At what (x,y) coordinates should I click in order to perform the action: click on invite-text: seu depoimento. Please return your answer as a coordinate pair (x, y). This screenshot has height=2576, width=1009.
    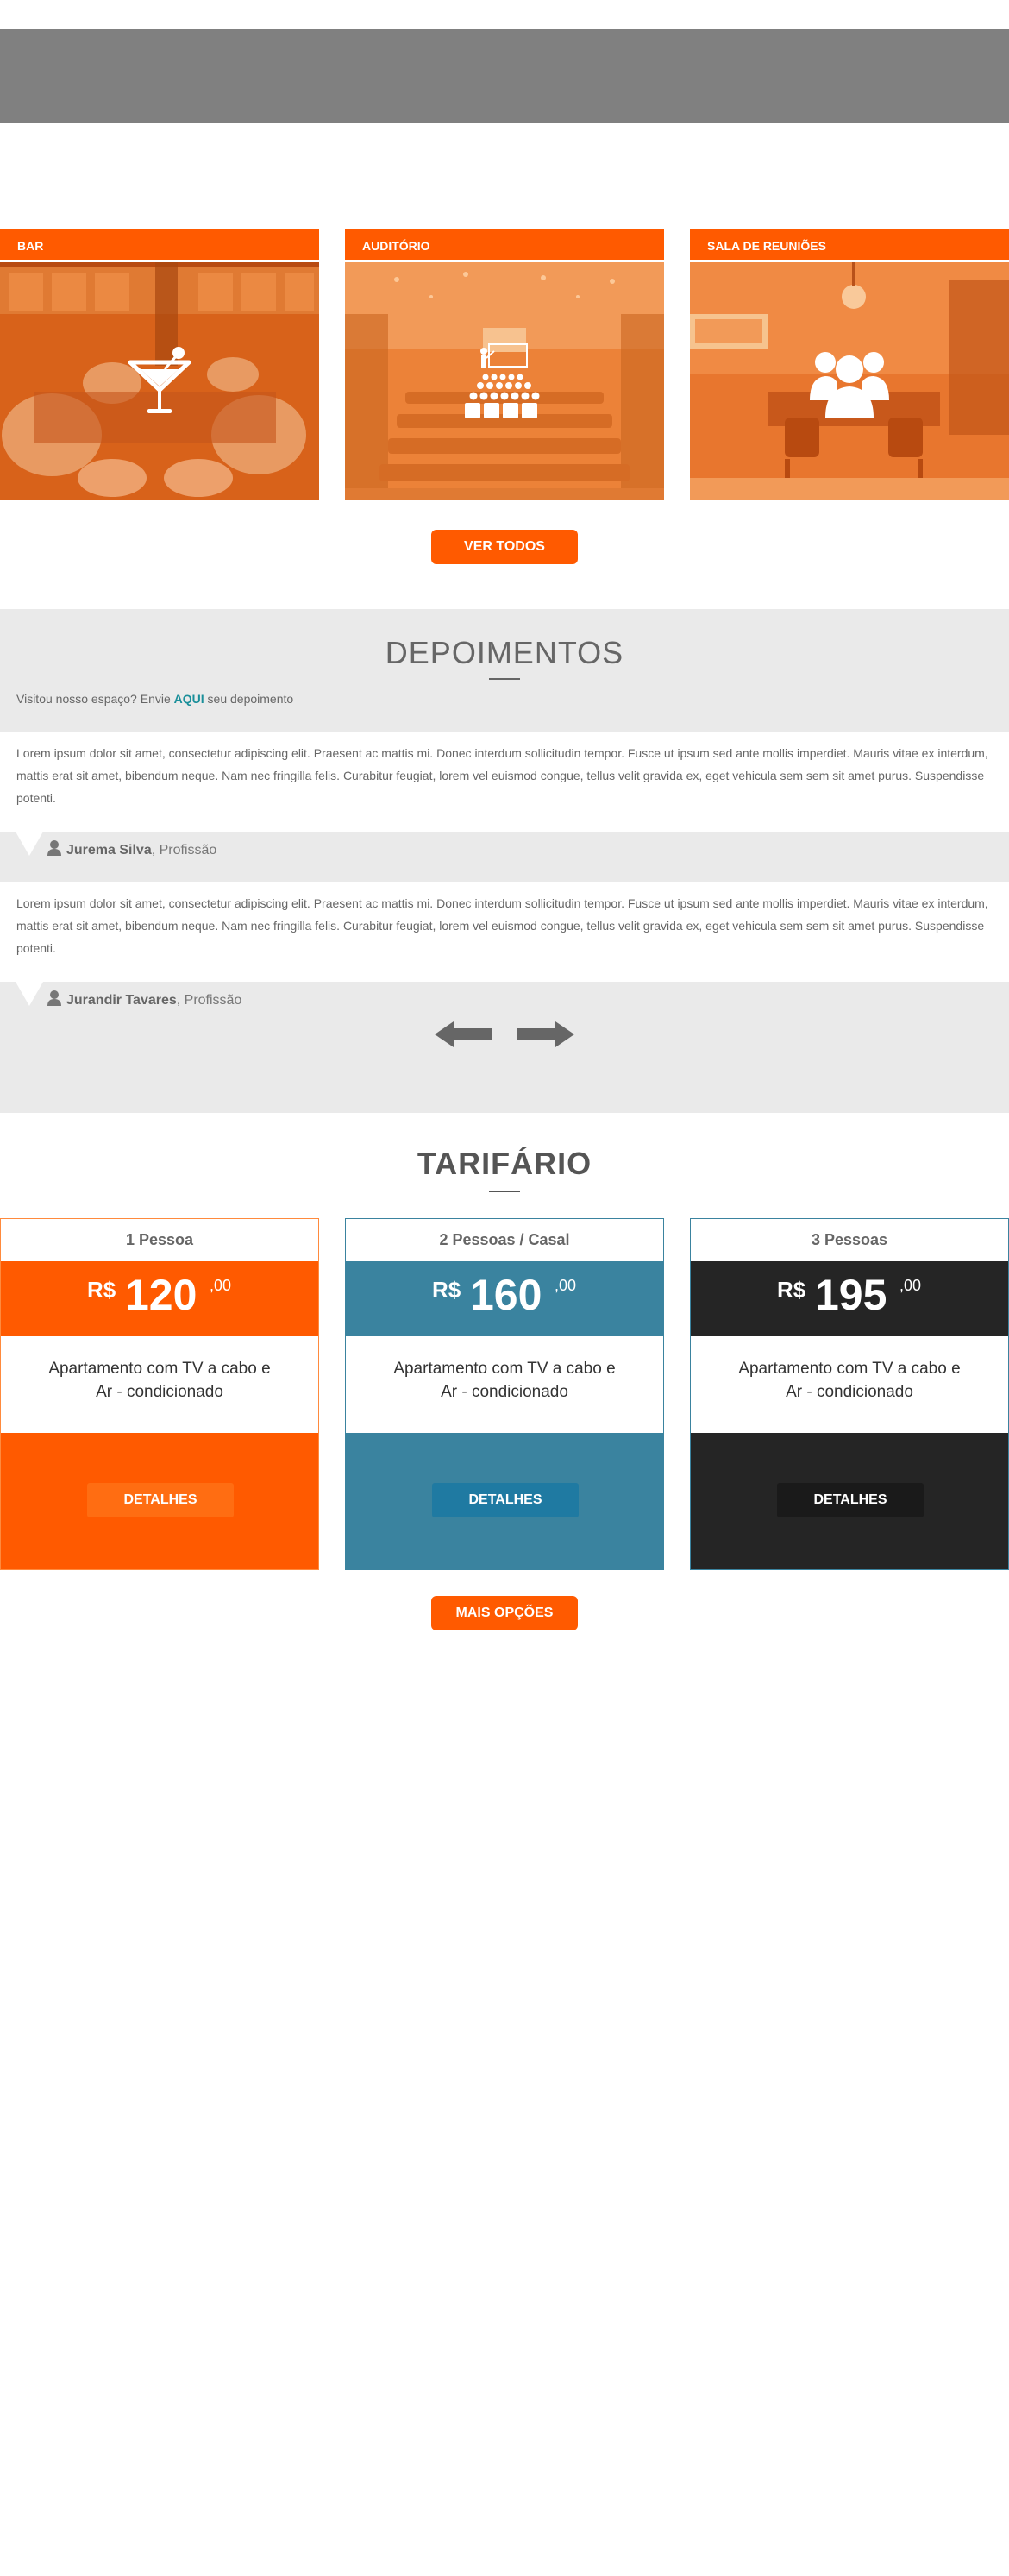
    Looking at the image, I should click on (250, 699).